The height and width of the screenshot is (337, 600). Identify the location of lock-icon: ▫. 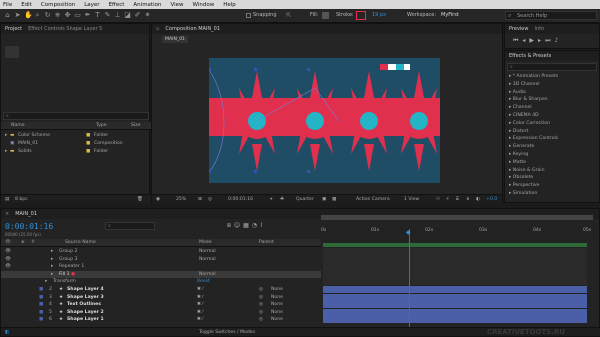
(157, 29).